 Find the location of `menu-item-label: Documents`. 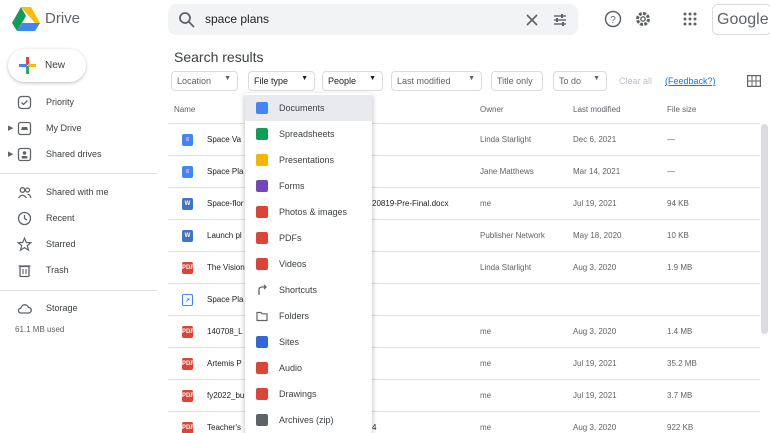

menu-item-label: Documents is located at coordinates (302, 108).